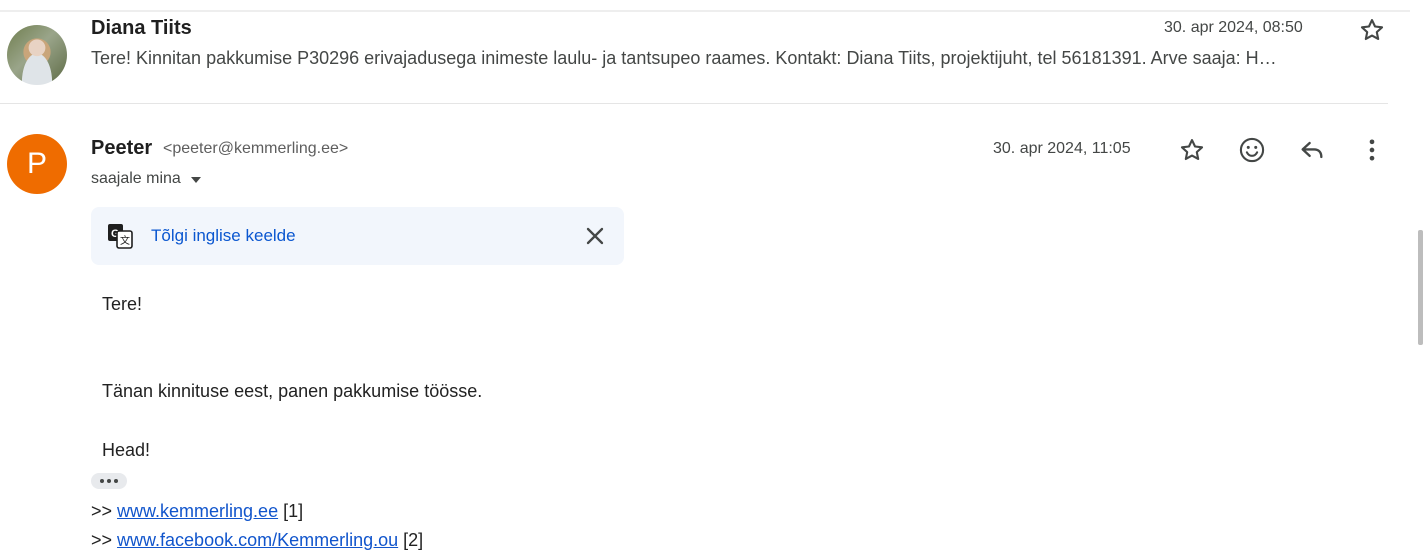  What do you see at coordinates (1252, 150) in the screenshot?
I see `emoji-icon` at bounding box center [1252, 150].